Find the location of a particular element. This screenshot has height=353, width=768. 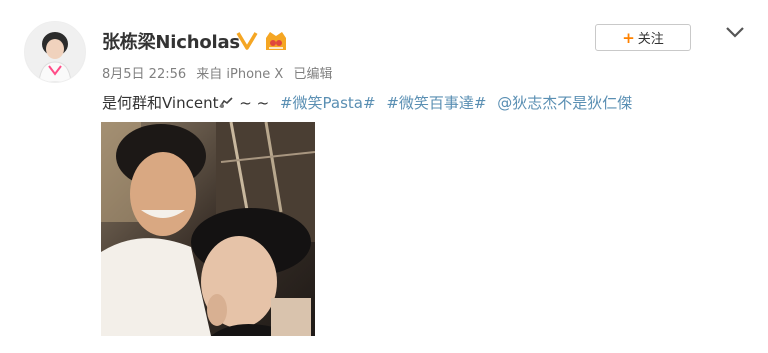

post-meta: 8月5日 22:56 来自 iPhone X 已编辑 is located at coordinates (220, 72).